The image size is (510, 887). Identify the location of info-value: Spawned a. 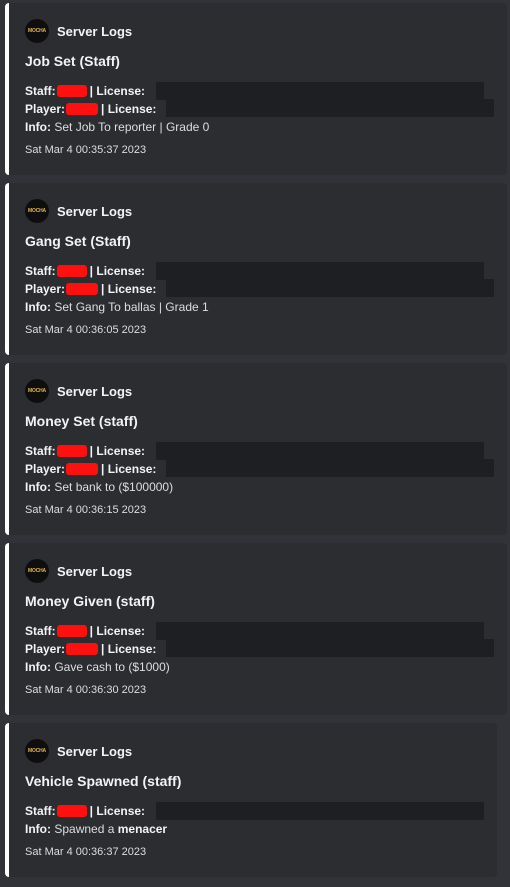
(84, 829).